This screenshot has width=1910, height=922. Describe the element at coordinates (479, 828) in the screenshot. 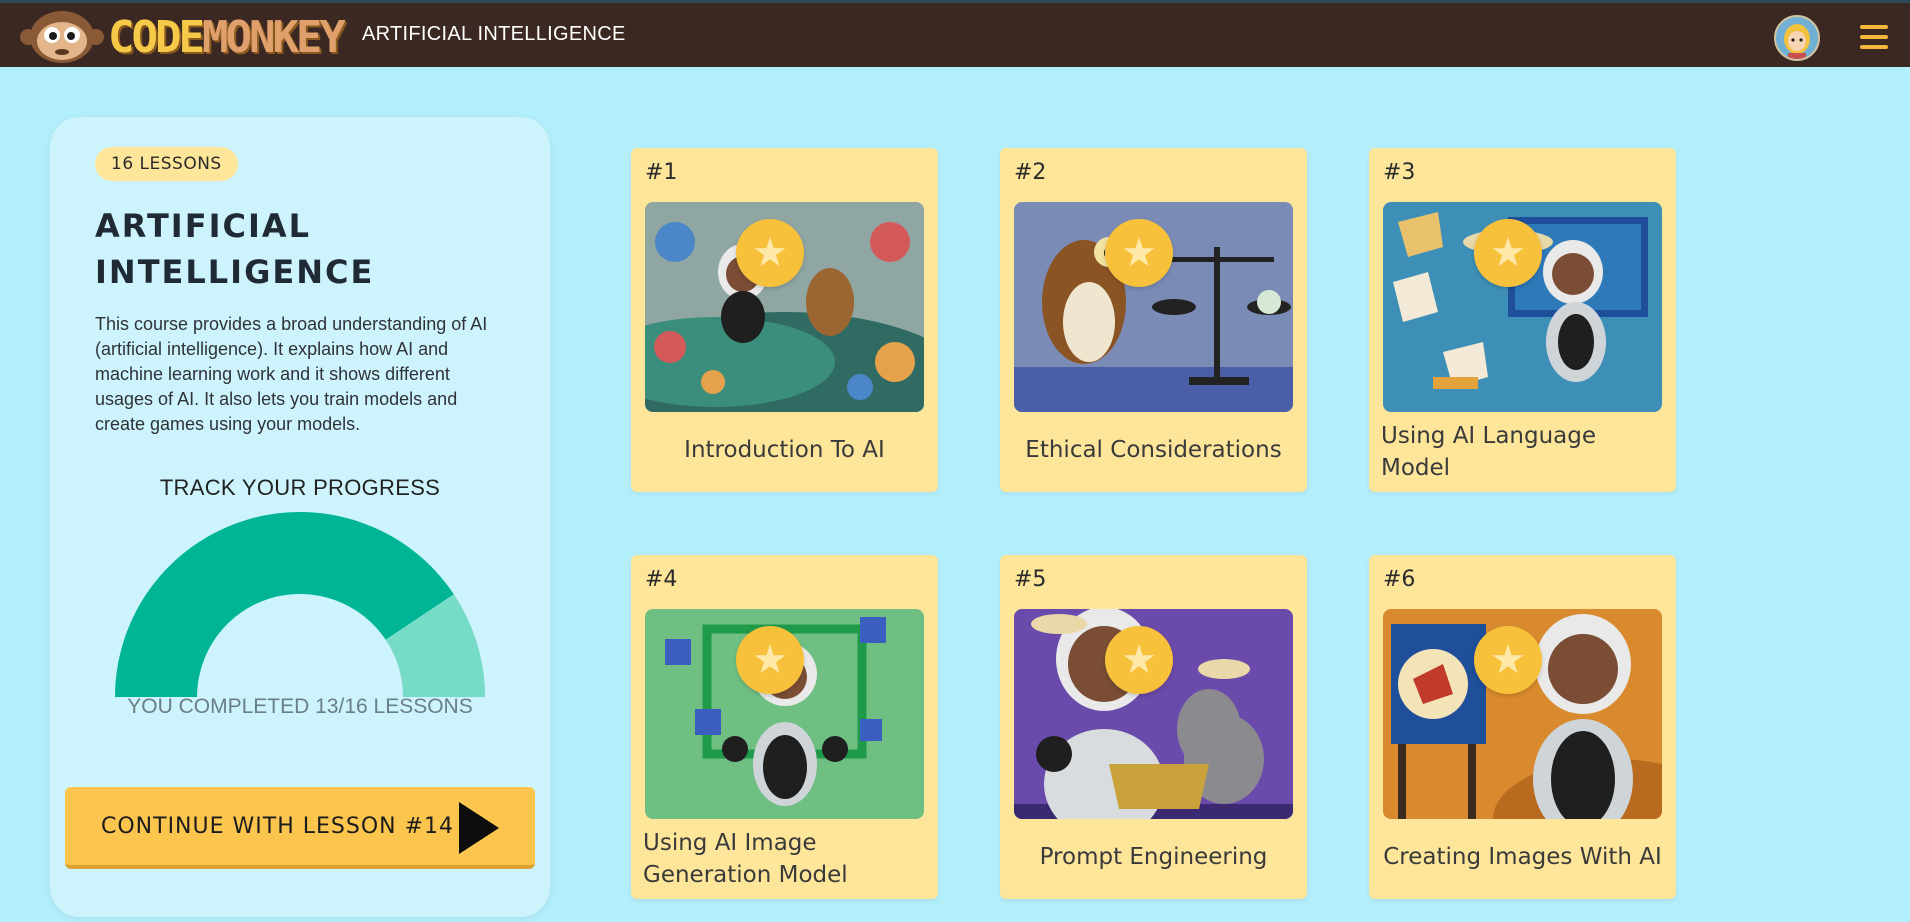

I see `play-icon` at that location.